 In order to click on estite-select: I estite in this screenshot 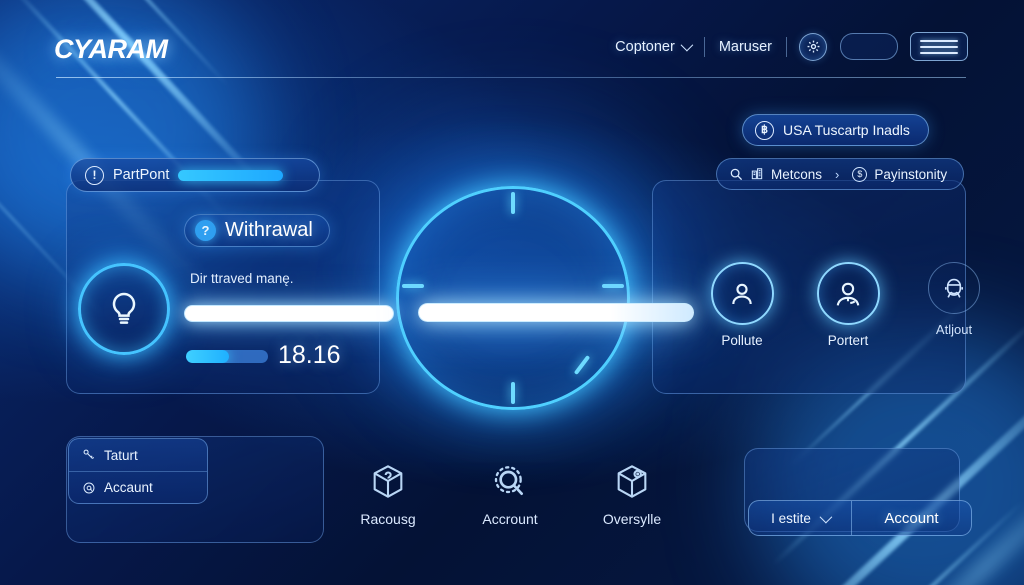, I will do `click(800, 518)`.